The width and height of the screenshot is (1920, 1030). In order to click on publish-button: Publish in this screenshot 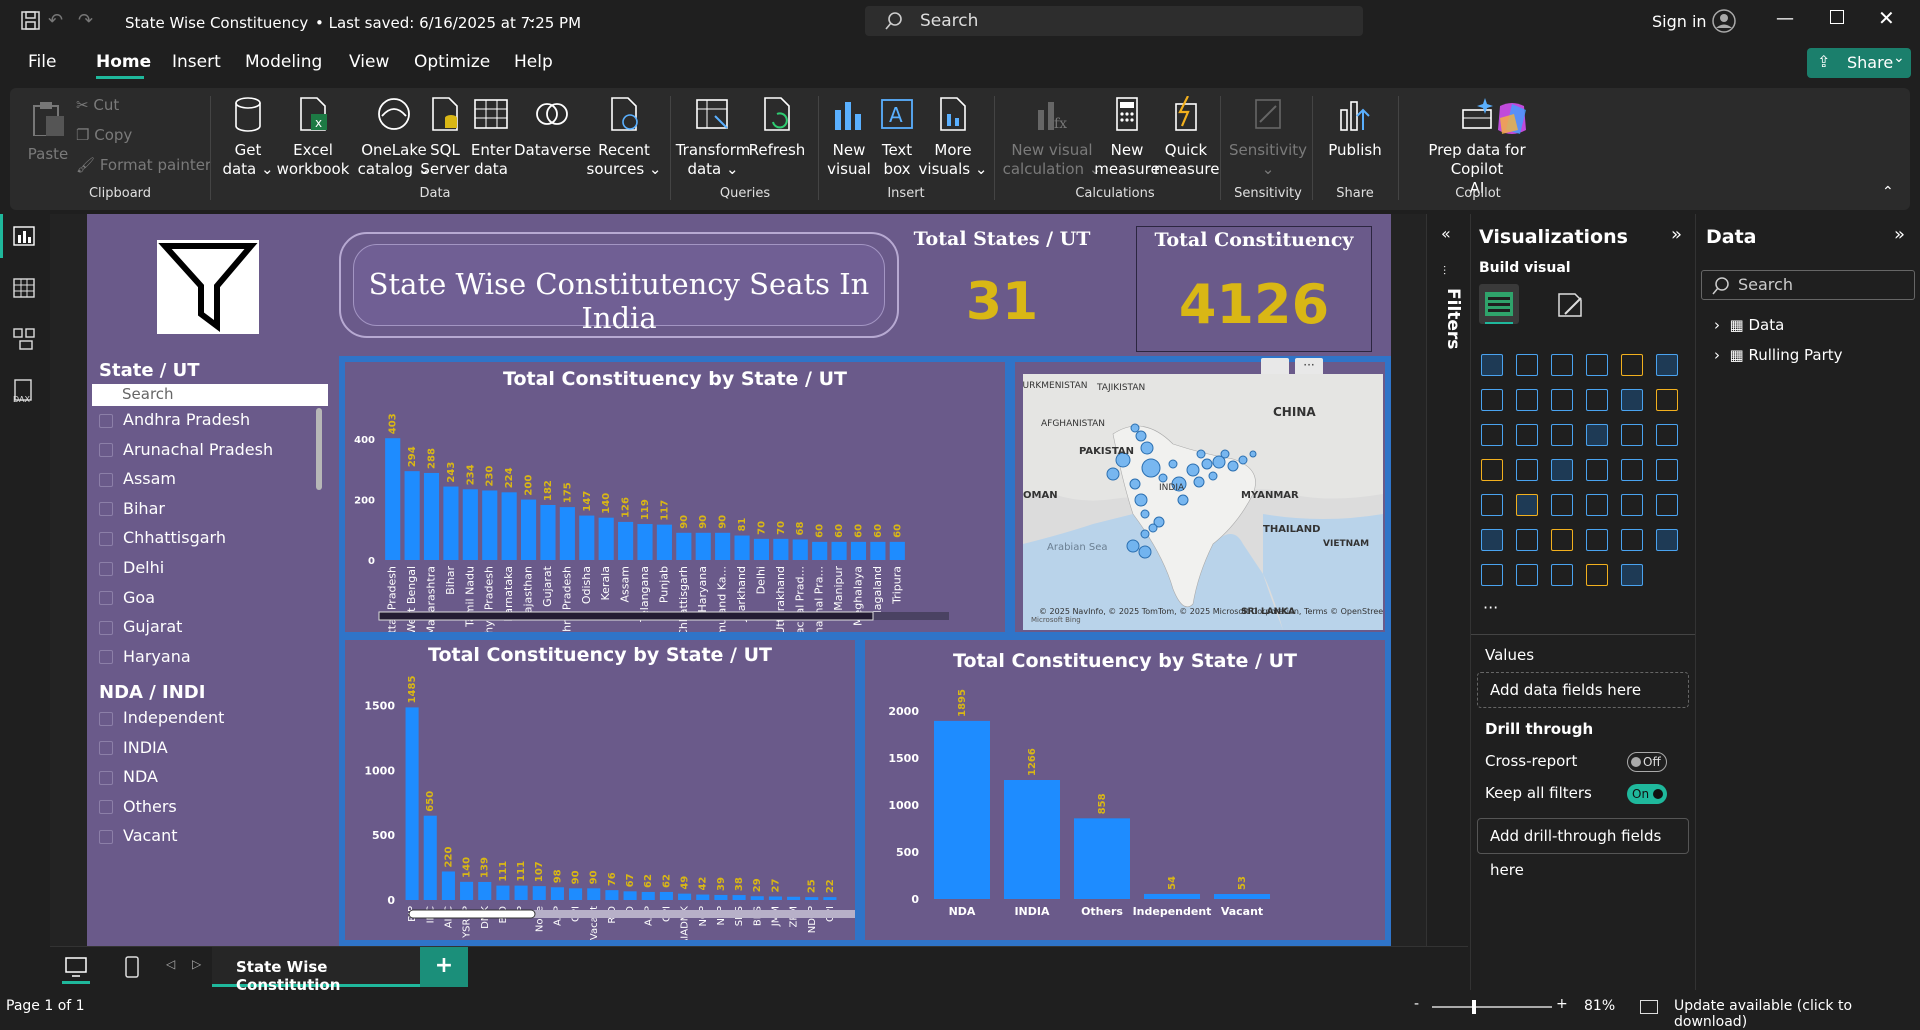, I will do `click(1355, 128)`.